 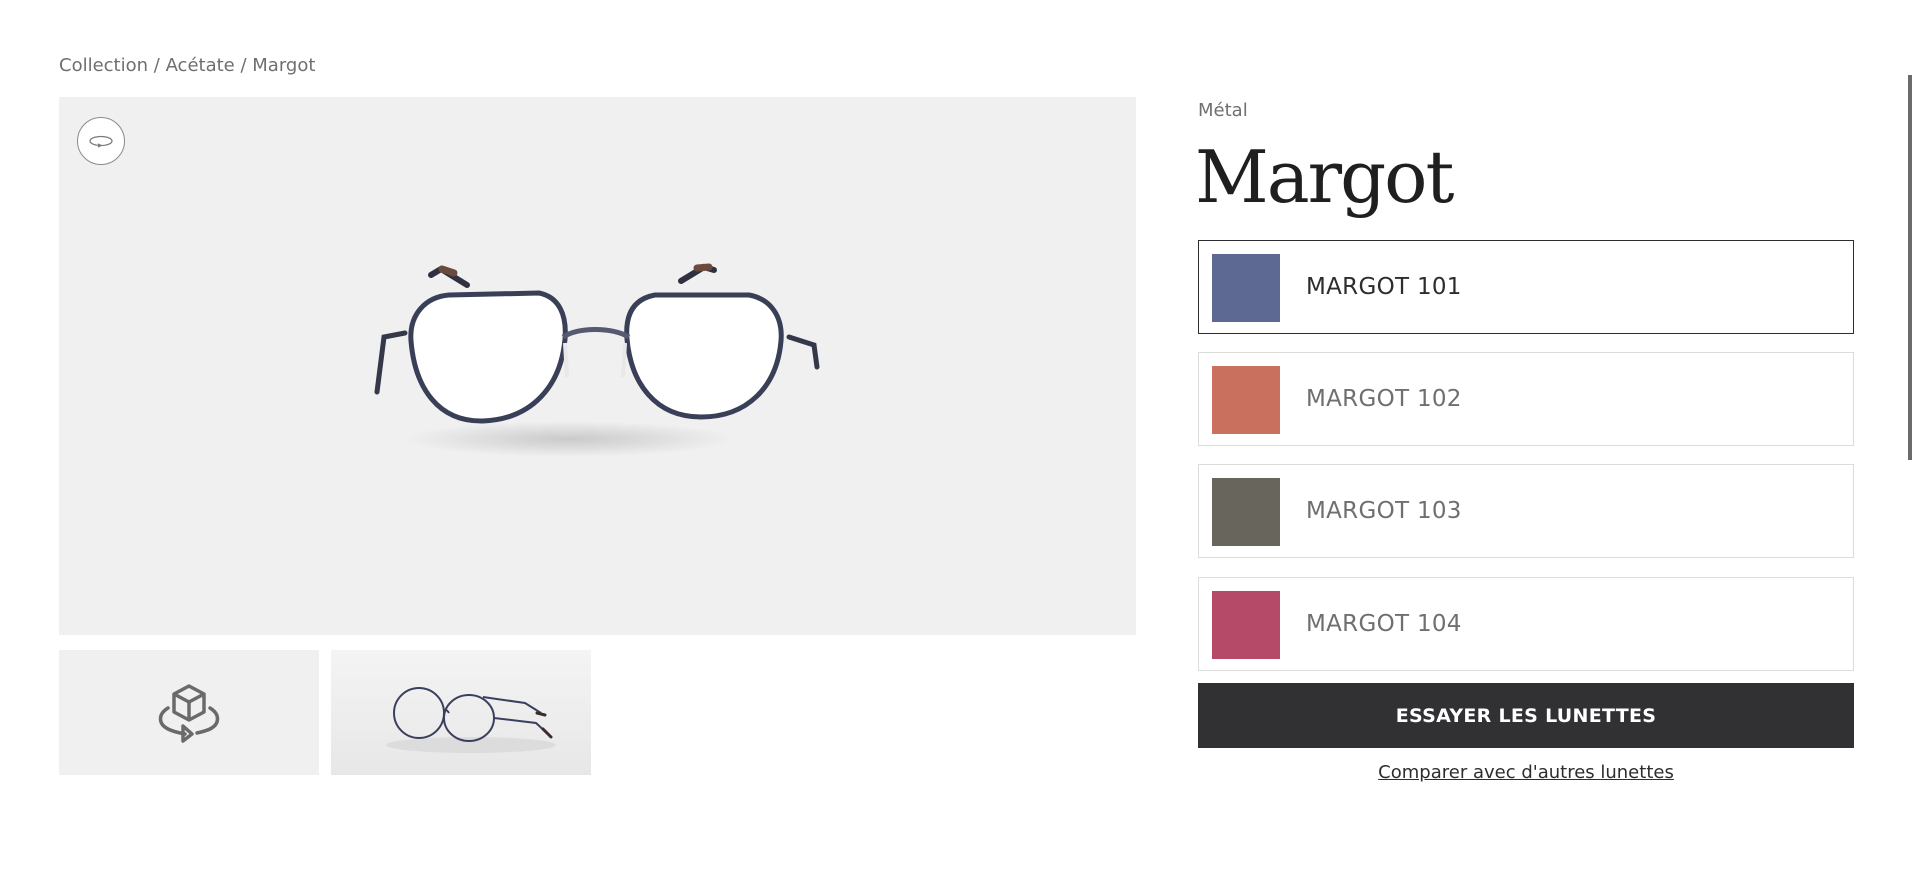 What do you see at coordinates (1526, 715) in the screenshot?
I see `try-glasses-button: ESSAYER LES LUNETTES` at bounding box center [1526, 715].